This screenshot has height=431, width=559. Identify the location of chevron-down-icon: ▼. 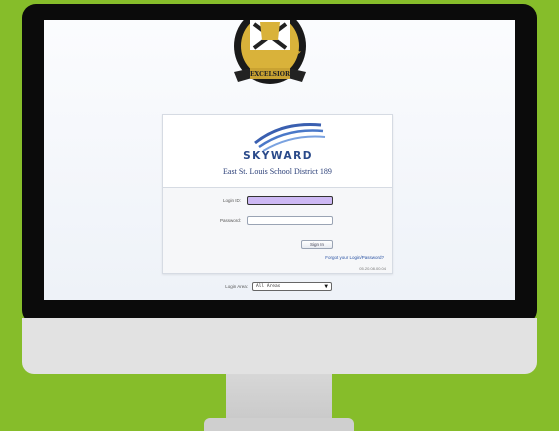
(326, 286).